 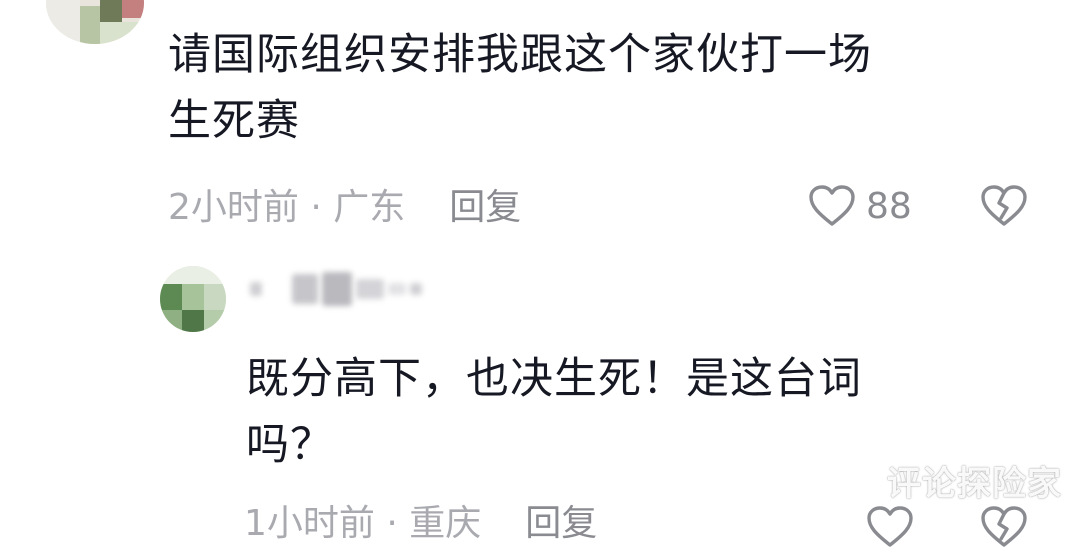 I want to click on comment-text: 请国际组织安排我跟这个家伙打一场 生死赛, so click(x=520, y=88).